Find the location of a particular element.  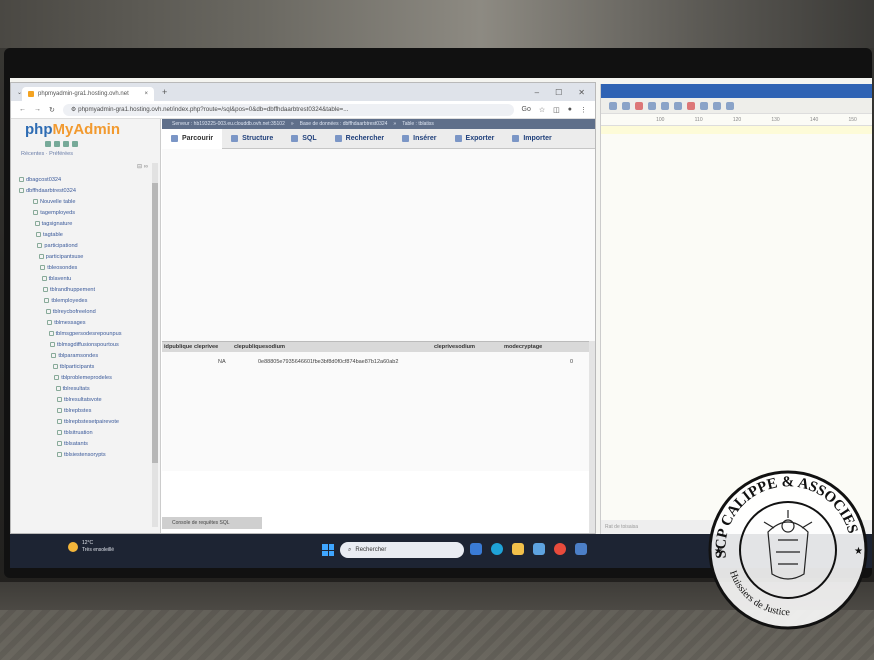

tree-item: tblresultatsvote is located at coordinates (89, 399).